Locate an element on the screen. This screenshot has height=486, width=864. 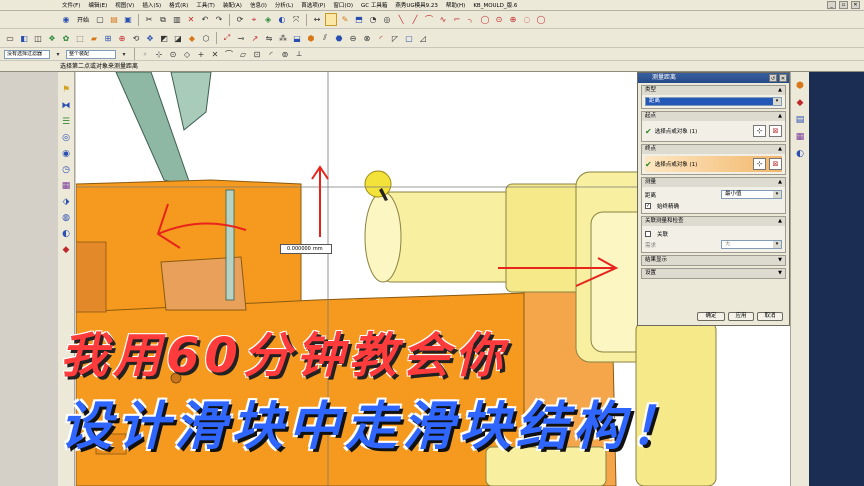
start-icon: ◉ is located at coordinates (66, 20).